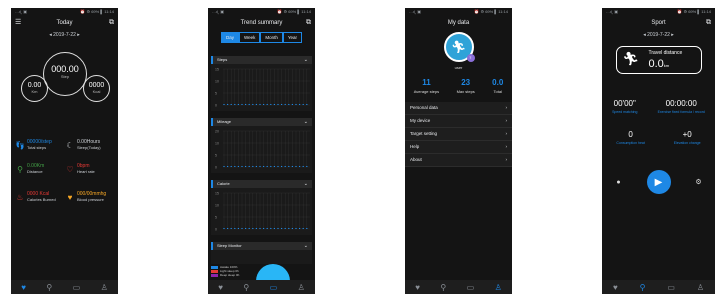 Image resolution: width=715 pixels, height=294 pixels. Describe the element at coordinates (619, 182) in the screenshot. I see `lock-icon: ●` at that location.